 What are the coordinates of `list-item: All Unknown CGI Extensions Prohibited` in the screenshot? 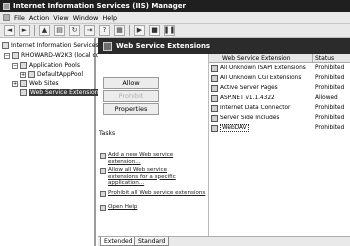 It's located at (279, 78).